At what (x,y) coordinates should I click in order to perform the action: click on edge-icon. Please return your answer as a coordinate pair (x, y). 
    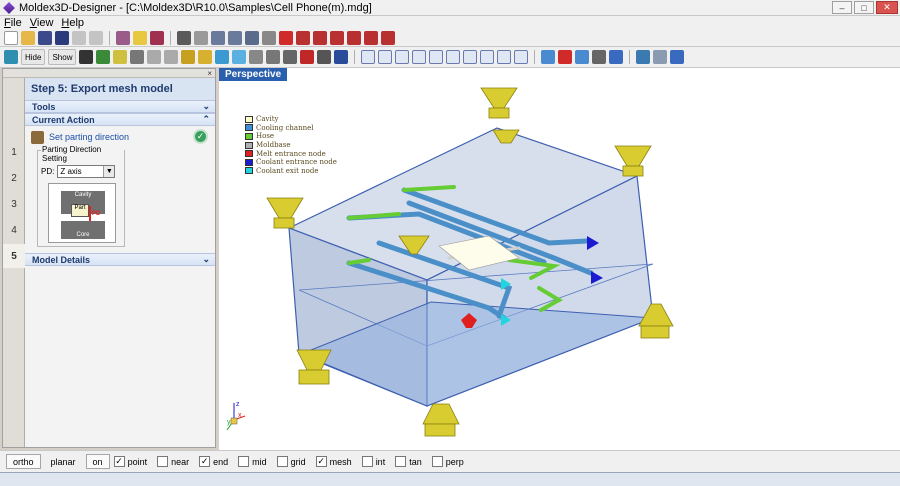
    Looking at the image, I should click on (419, 57).